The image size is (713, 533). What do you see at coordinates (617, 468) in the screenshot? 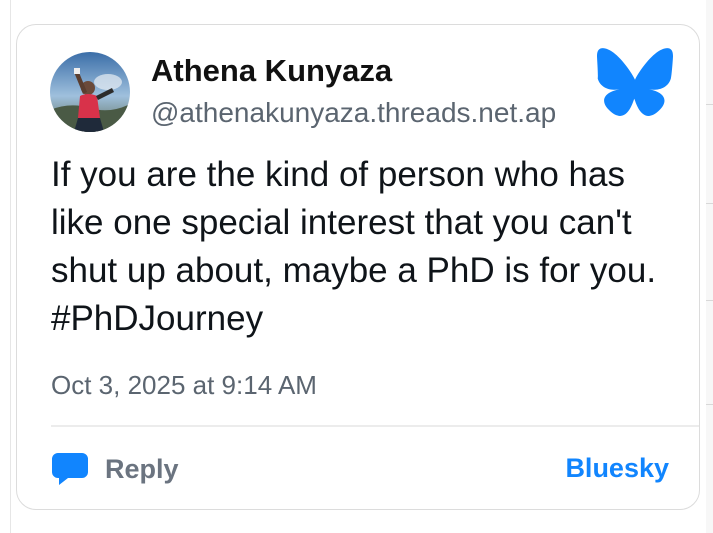
I see `bluesky-link: Bluesky` at bounding box center [617, 468].